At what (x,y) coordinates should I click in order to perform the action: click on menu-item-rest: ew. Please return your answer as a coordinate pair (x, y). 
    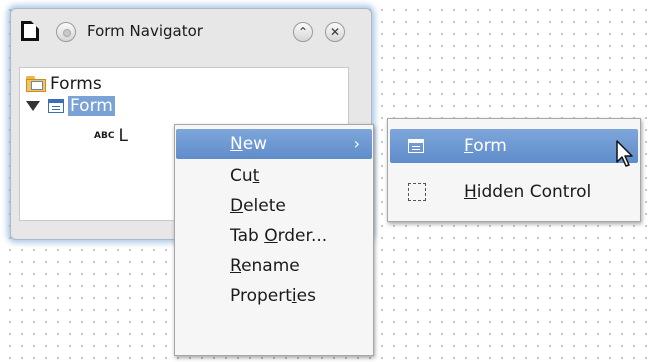
    Looking at the image, I should click on (255, 144).